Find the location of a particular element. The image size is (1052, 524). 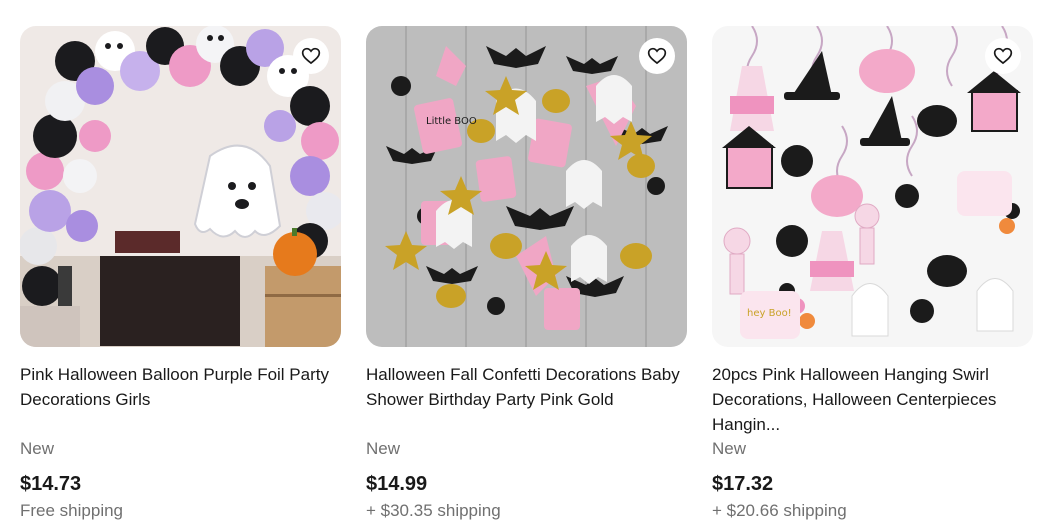

swirl-tag-text: hey Boo! is located at coordinates (769, 313).